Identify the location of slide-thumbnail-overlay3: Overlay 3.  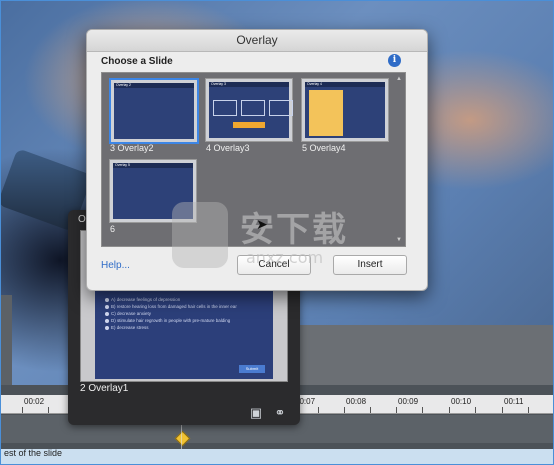
(249, 110).